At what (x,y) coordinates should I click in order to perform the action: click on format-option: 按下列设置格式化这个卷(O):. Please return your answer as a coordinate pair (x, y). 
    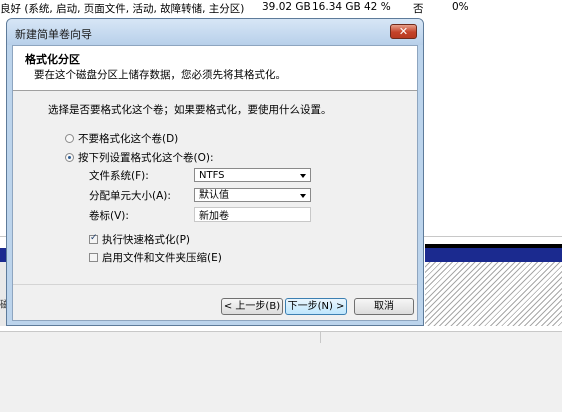
    Looking at the image, I should click on (139, 157).